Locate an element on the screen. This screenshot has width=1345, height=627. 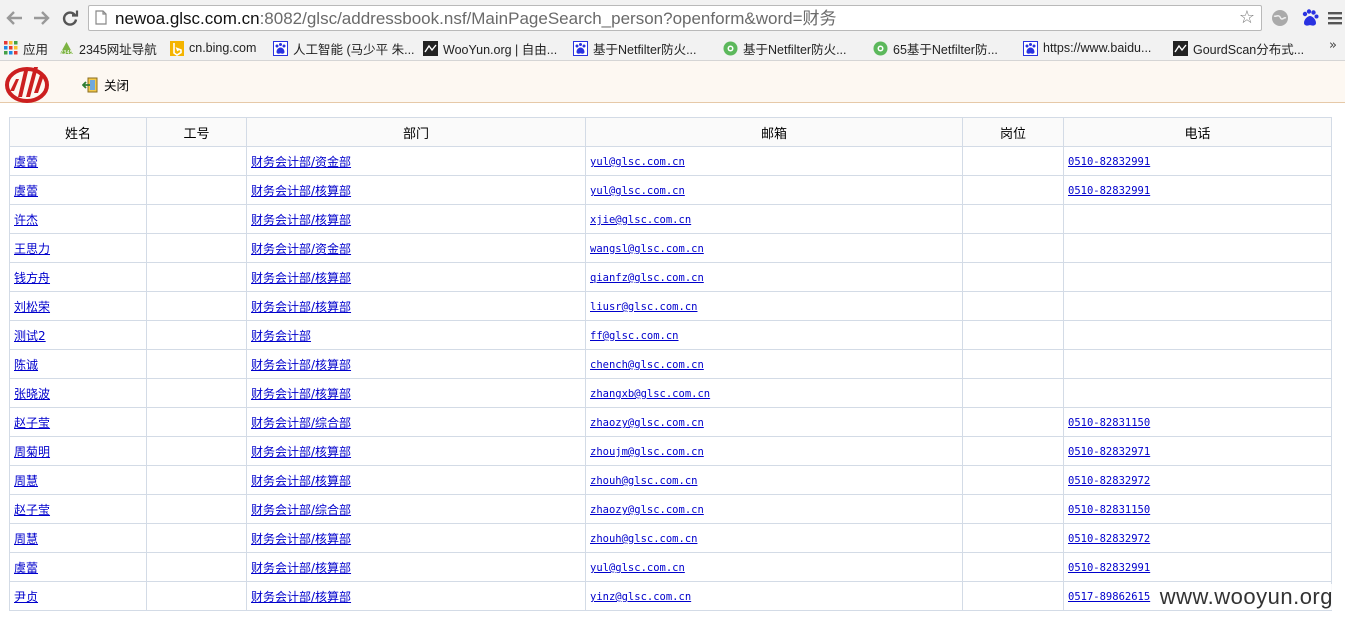
bookmarks-overflow-chevron-icon: » is located at coordinates (1333, 45).